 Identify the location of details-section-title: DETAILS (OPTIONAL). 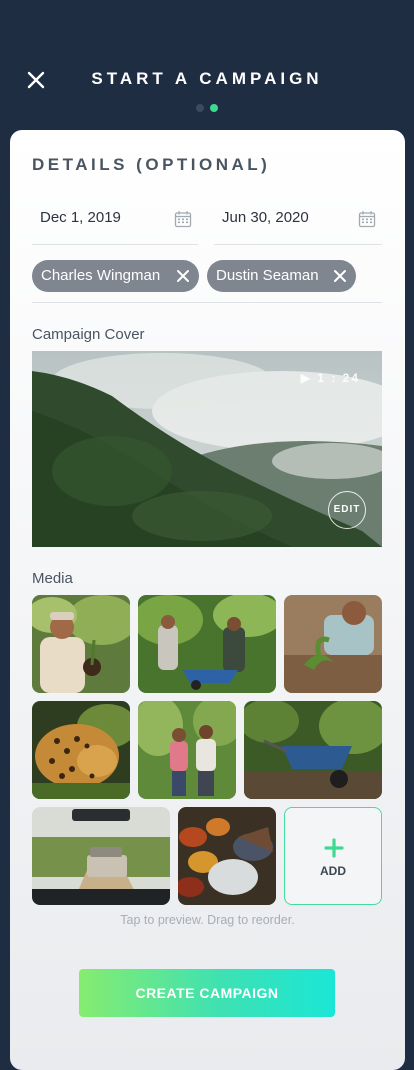
(151, 164).